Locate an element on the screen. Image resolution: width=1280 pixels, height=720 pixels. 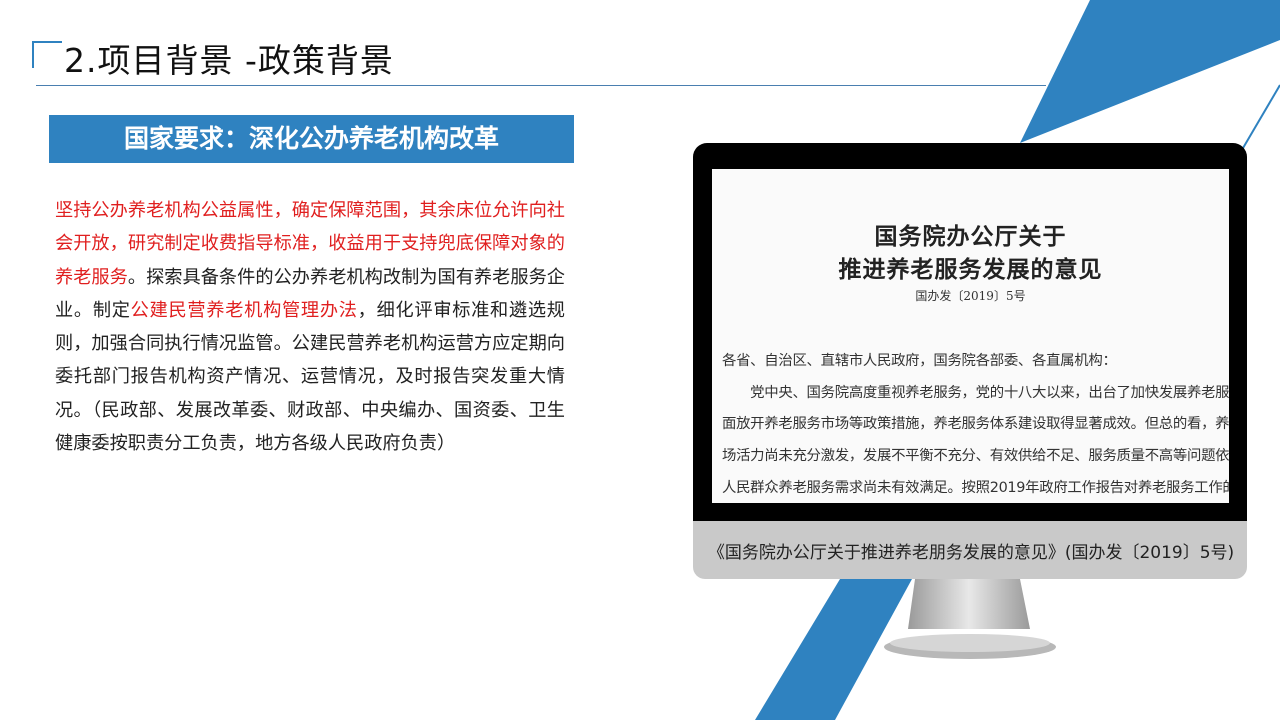
page-title: 2.项目背景 -政策背景 is located at coordinates (229, 60).